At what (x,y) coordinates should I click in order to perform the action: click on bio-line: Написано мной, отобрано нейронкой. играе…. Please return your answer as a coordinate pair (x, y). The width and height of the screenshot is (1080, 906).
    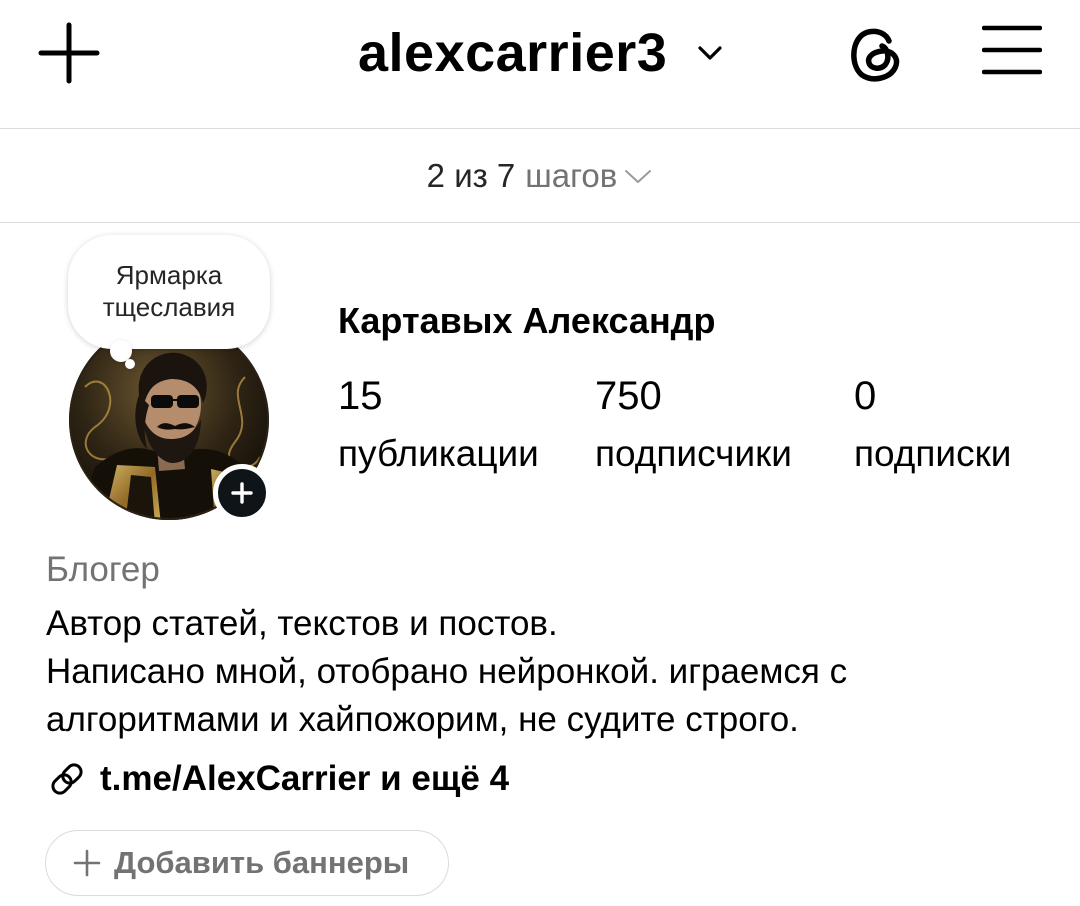
    Looking at the image, I should click on (447, 671).